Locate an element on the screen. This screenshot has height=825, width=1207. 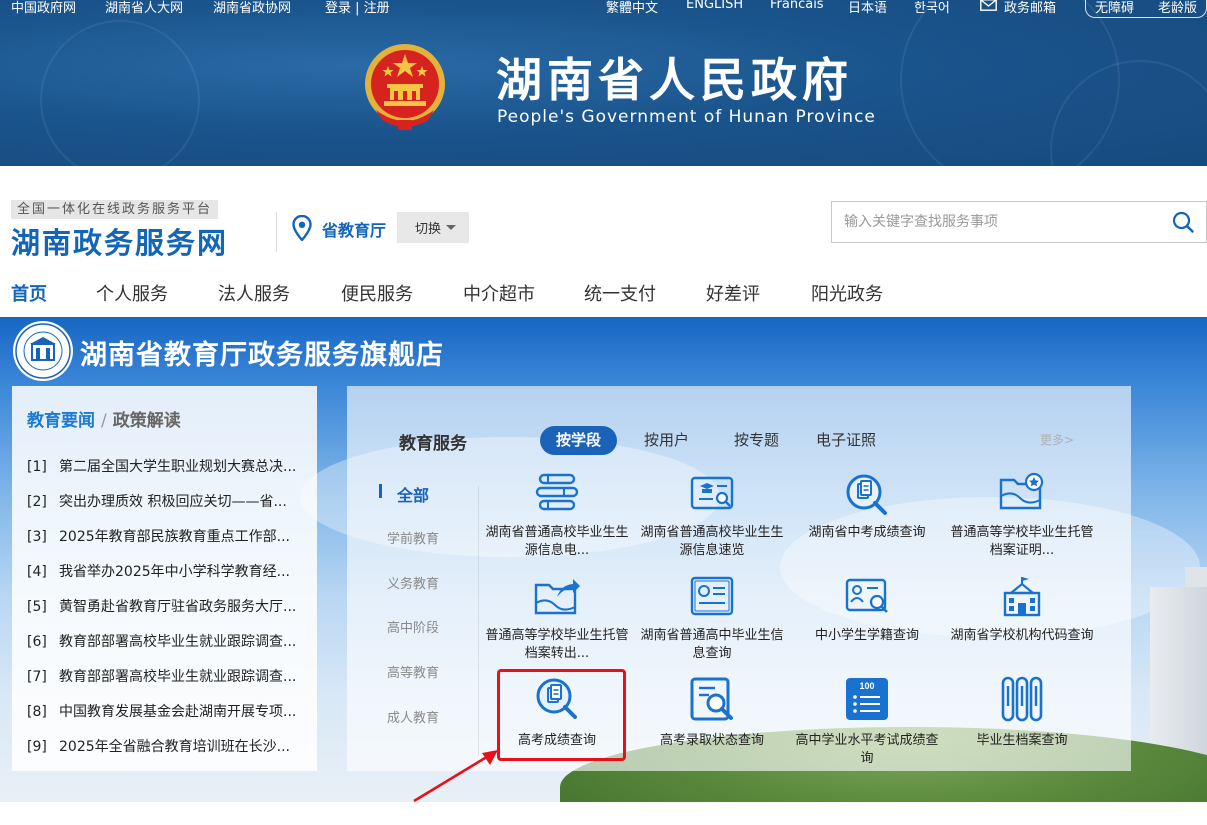
archive-icon is located at coordinates (1022, 699).